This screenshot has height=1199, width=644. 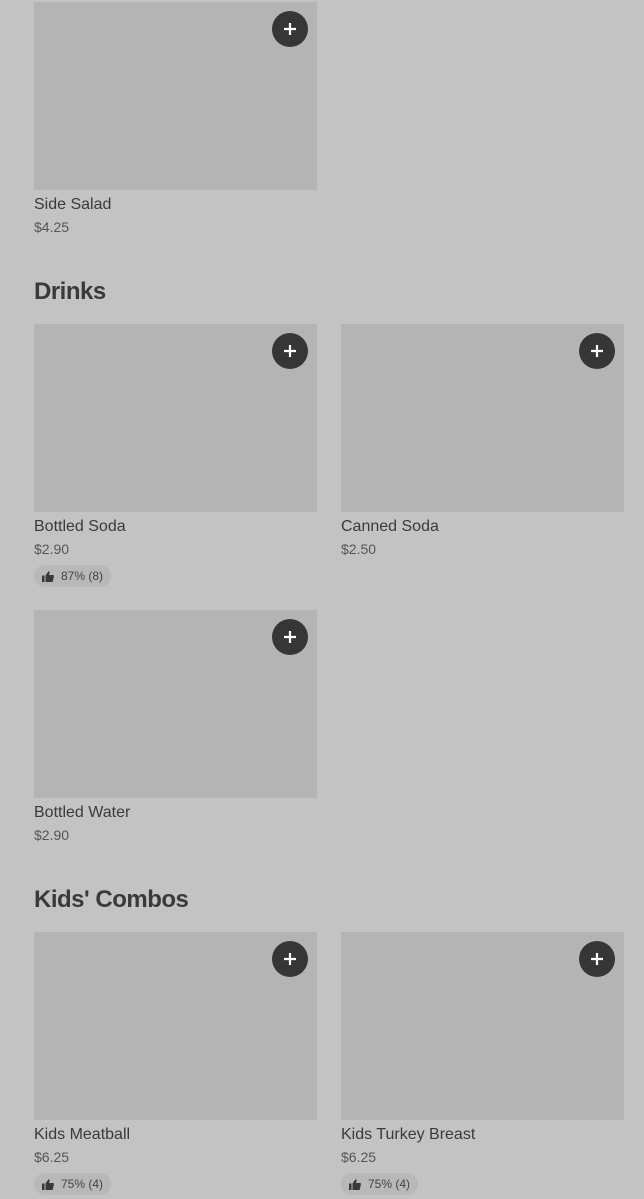 What do you see at coordinates (73, 204) in the screenshot?
I see `item-name: Side Salad` at bounding box center [73, 204].